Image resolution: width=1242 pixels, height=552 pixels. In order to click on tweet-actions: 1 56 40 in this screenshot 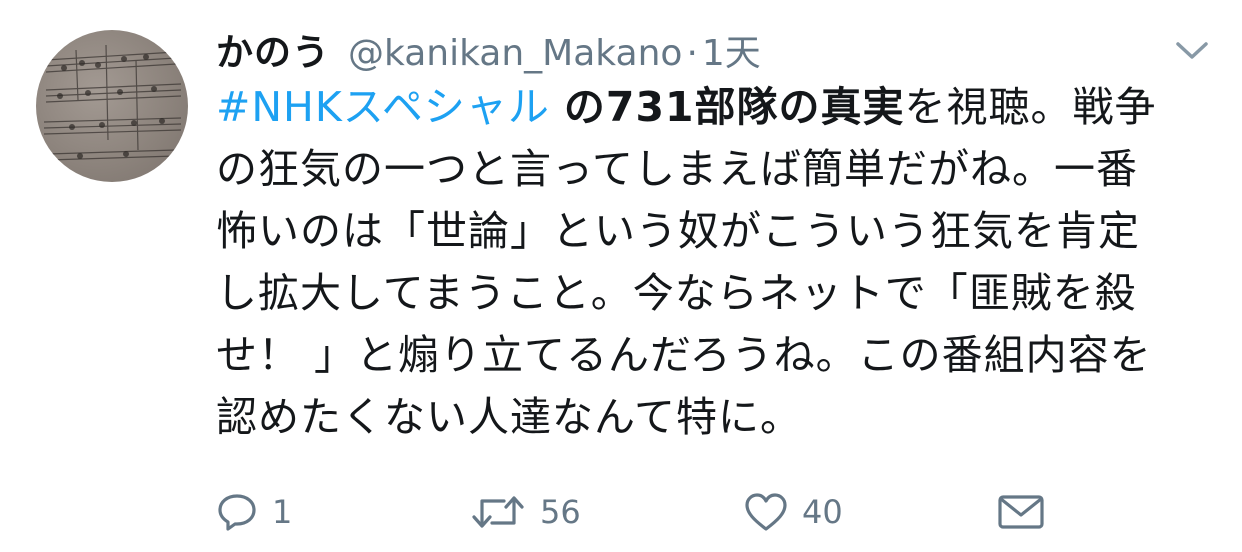, I will do `click(621, 512)`.